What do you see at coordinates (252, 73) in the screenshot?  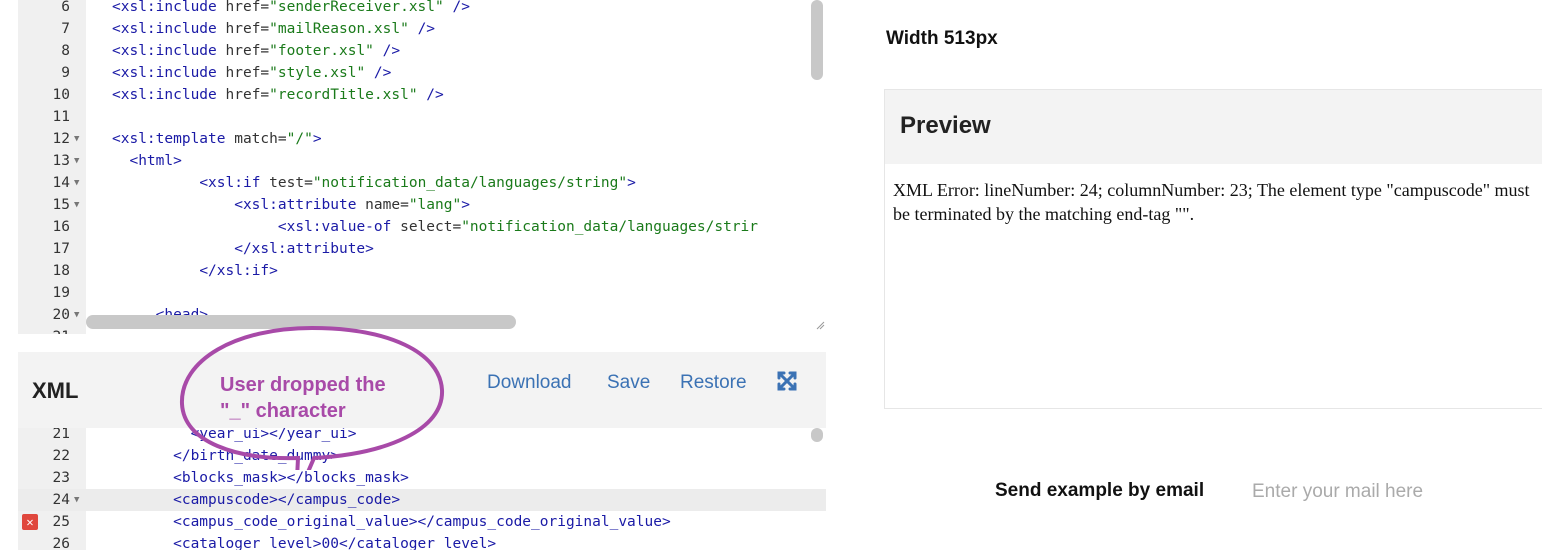 I see `code-text: <xsl:include href="style.xsl" />` at bounding box center [252, 73].